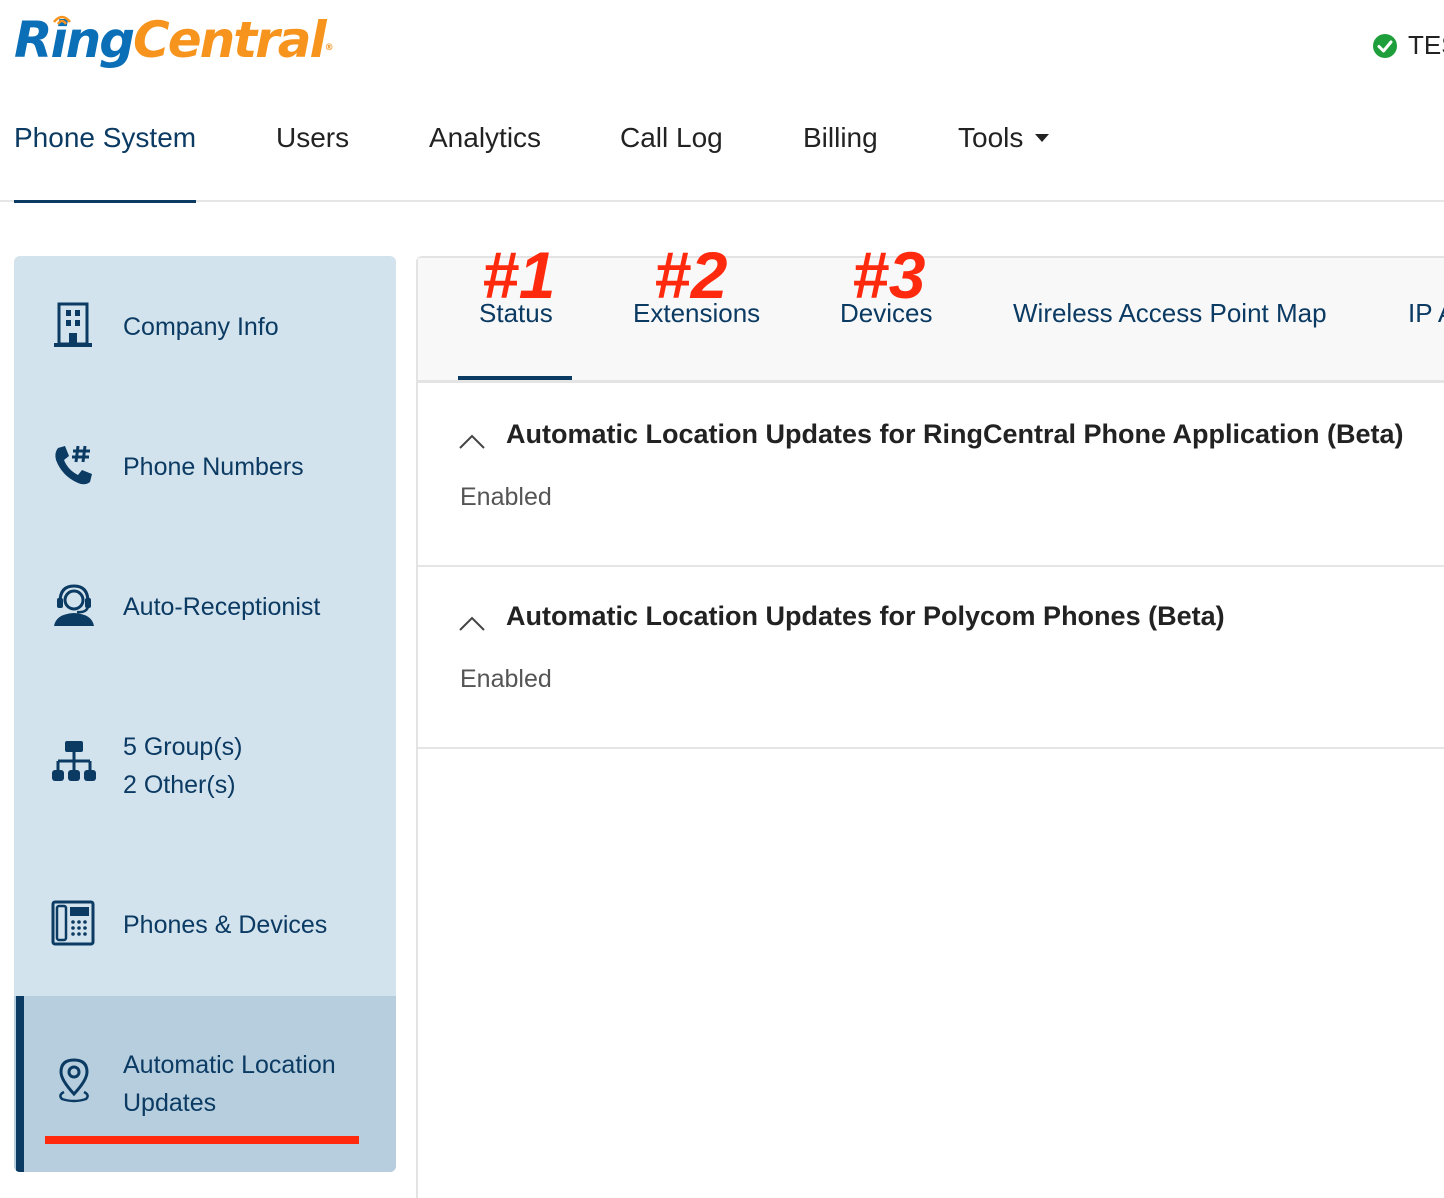 Image resolution: width=1444 pixels, height=1198 pixels. What do you see at coordinates (329, 48) in the screenshot?
I see `logo-registered-mark: ®` at bounding box center [329, 48].